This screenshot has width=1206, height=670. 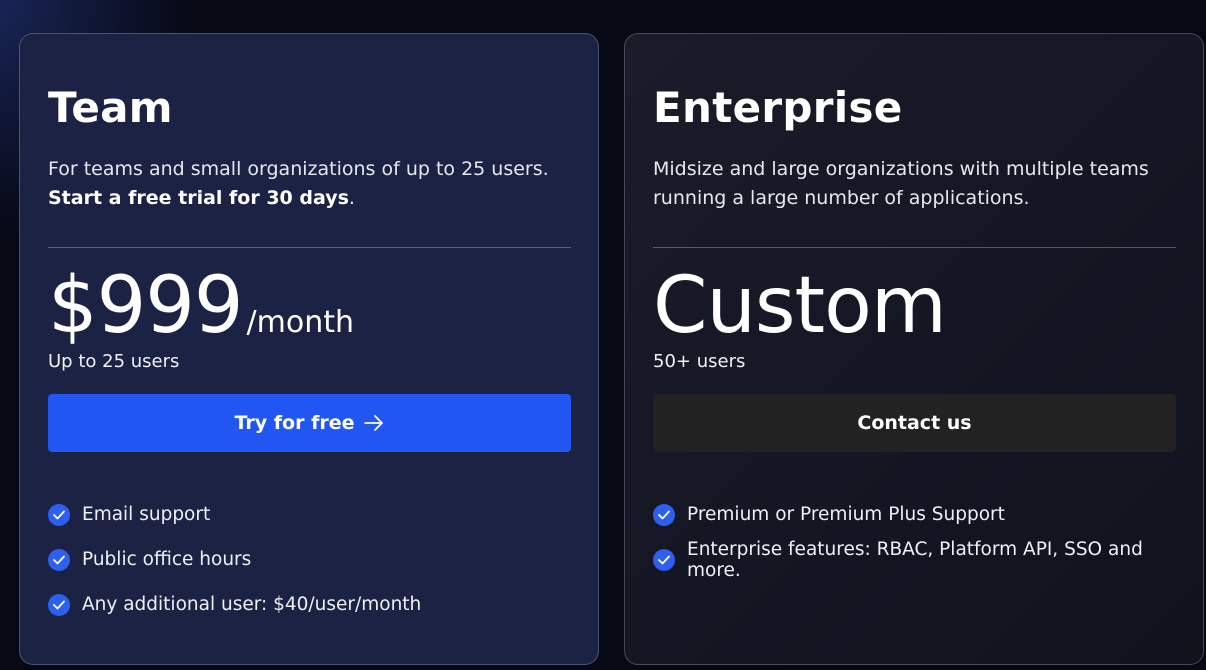 I want to click on user-limit: 50+ users, so click(x=699, y=361).